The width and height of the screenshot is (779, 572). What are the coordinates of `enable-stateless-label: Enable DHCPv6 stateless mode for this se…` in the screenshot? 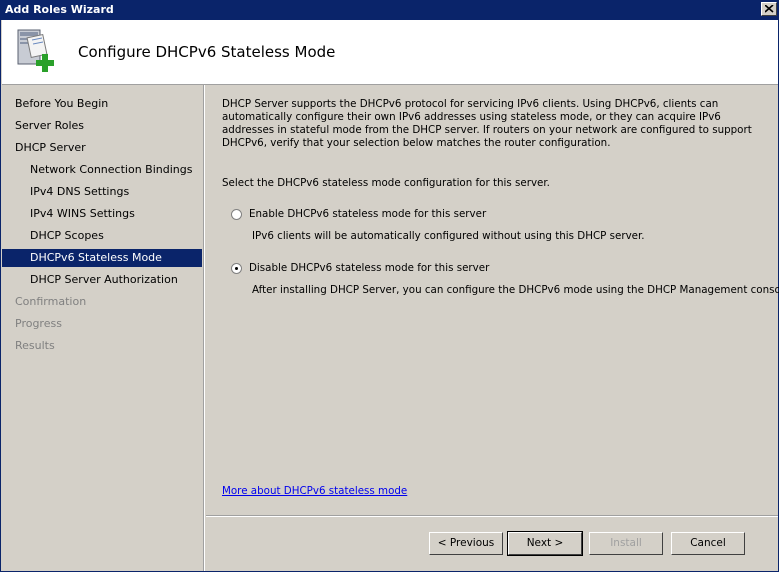 It's located at (367, 214).